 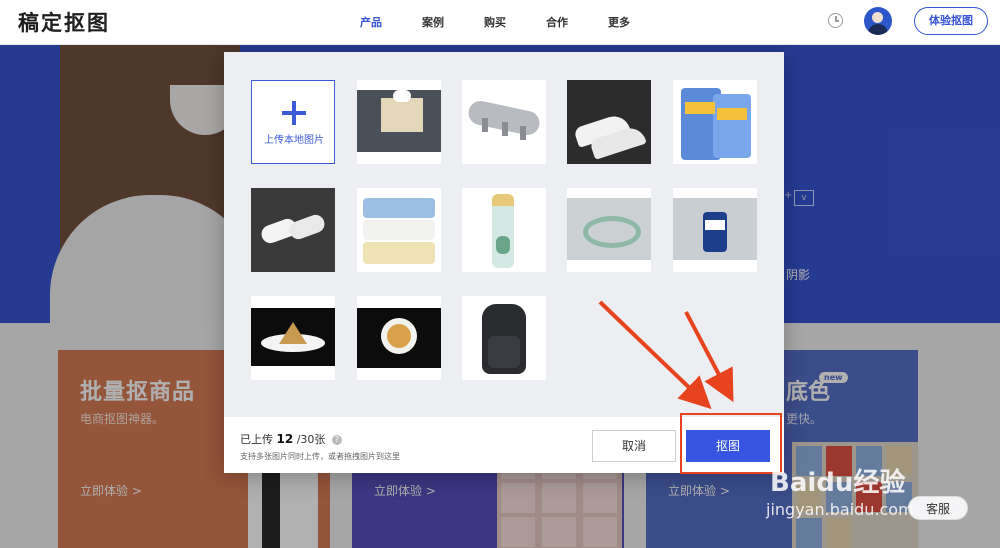 I want to click on plus-icon, so click(x=294, y=113).